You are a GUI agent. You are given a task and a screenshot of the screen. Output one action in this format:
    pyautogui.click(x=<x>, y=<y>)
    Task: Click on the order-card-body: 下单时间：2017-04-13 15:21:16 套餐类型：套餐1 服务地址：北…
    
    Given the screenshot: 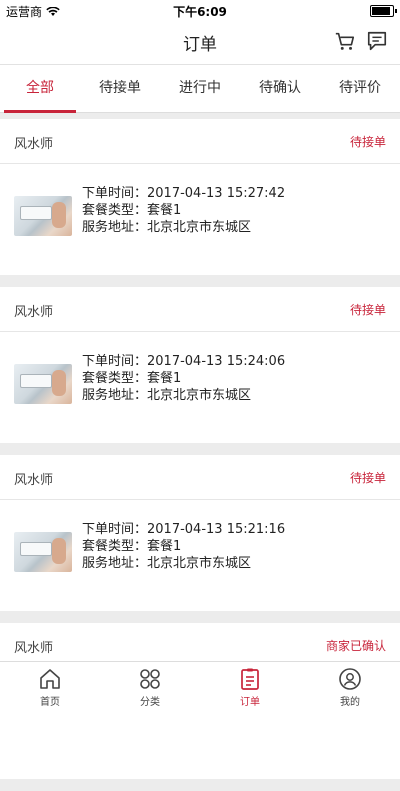 What is the action you would take?
    pyautogui.click(x=200, y=550)
    